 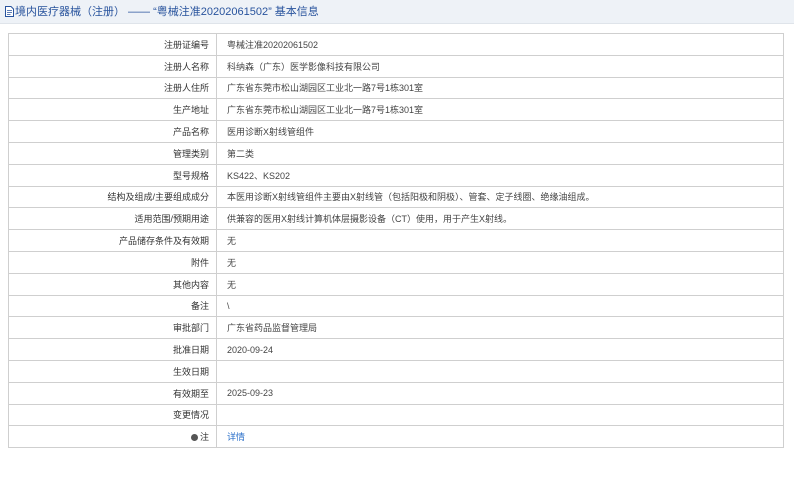 I want to click on field-label: 有效期至, so click(x=112, y=393).